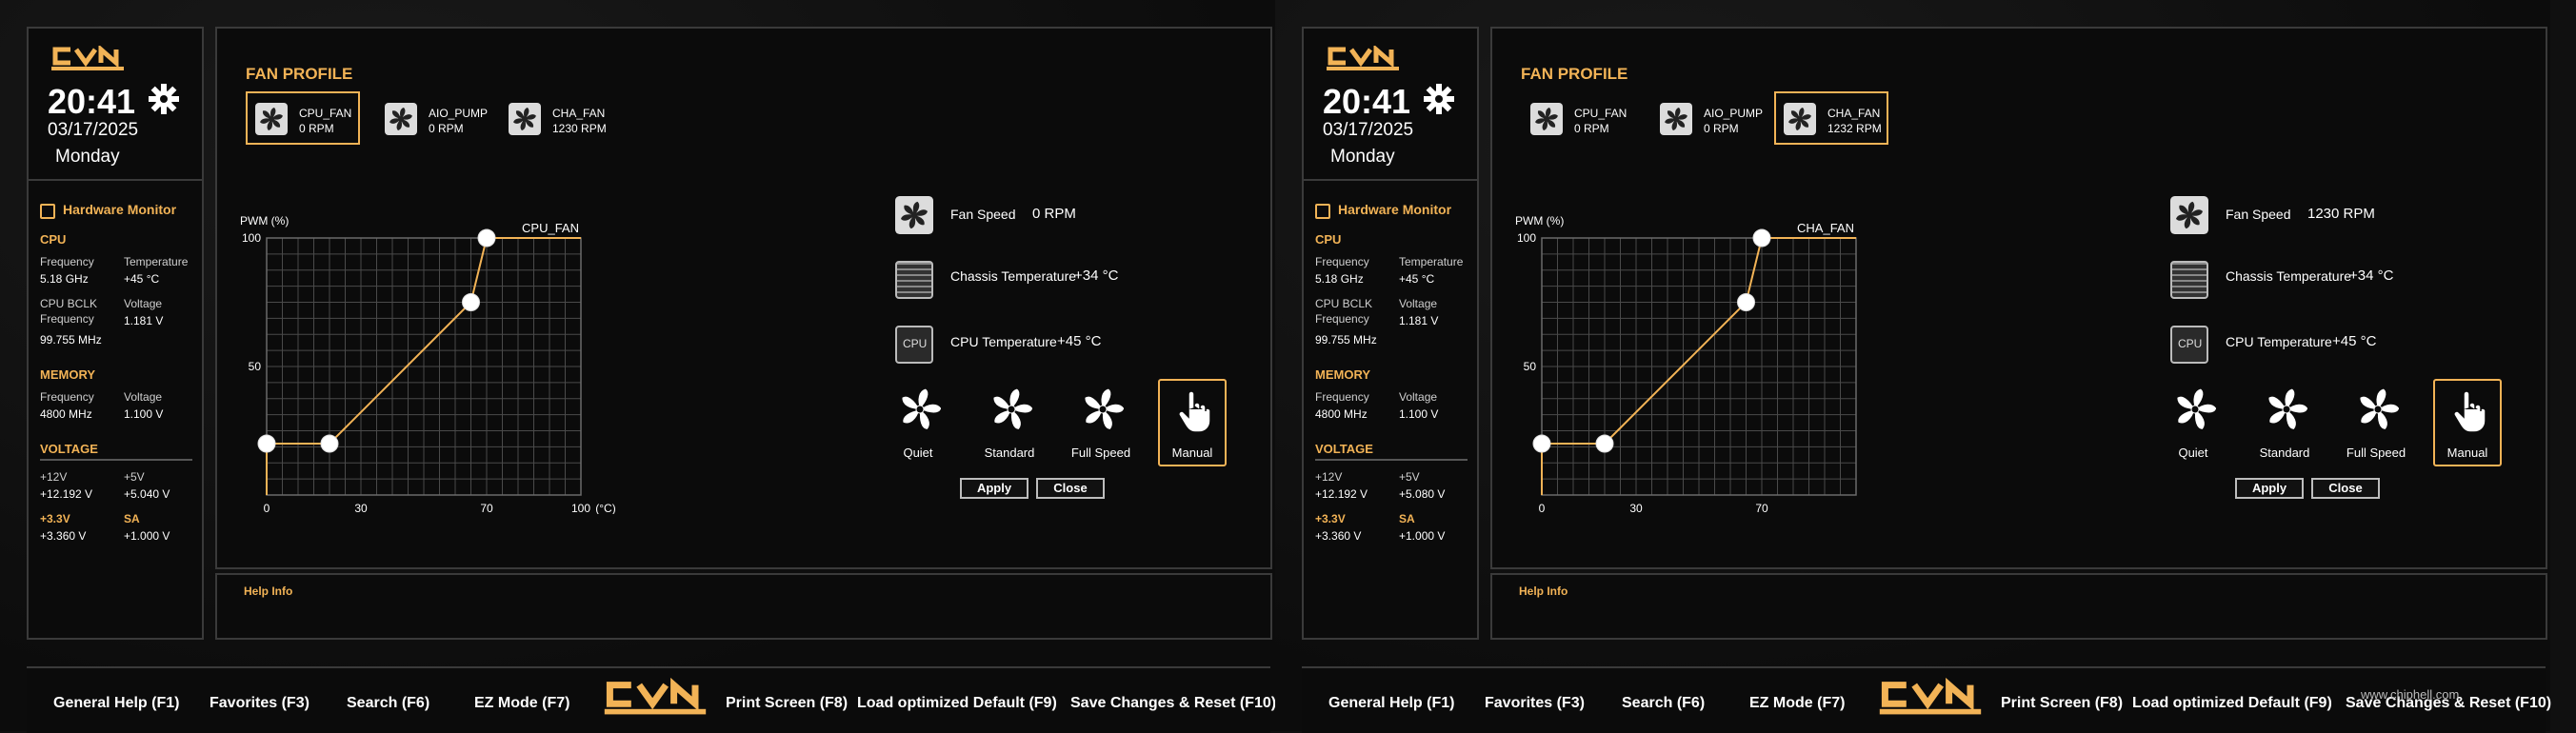 The image size is (2576, 733). Describe the element at coordinates (424, 366) in the screenshot. I see `chart-grid` at that location.